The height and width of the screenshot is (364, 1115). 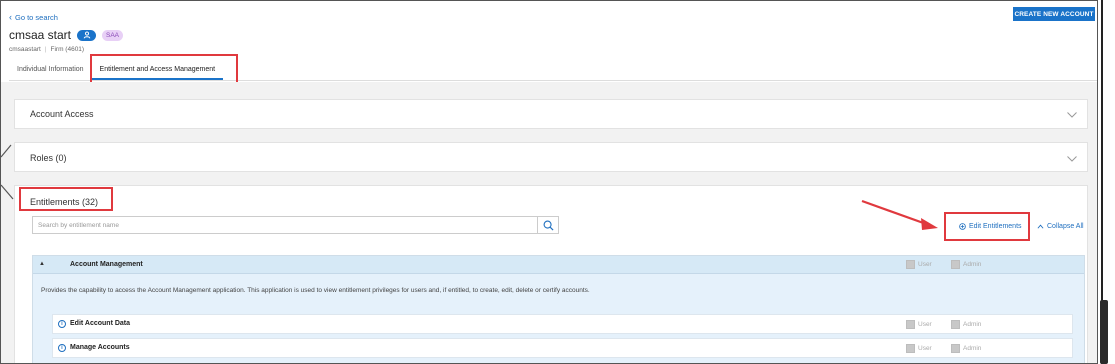 I want to click on tab-individual-information: Individual Information, so click(x=50, y=71).